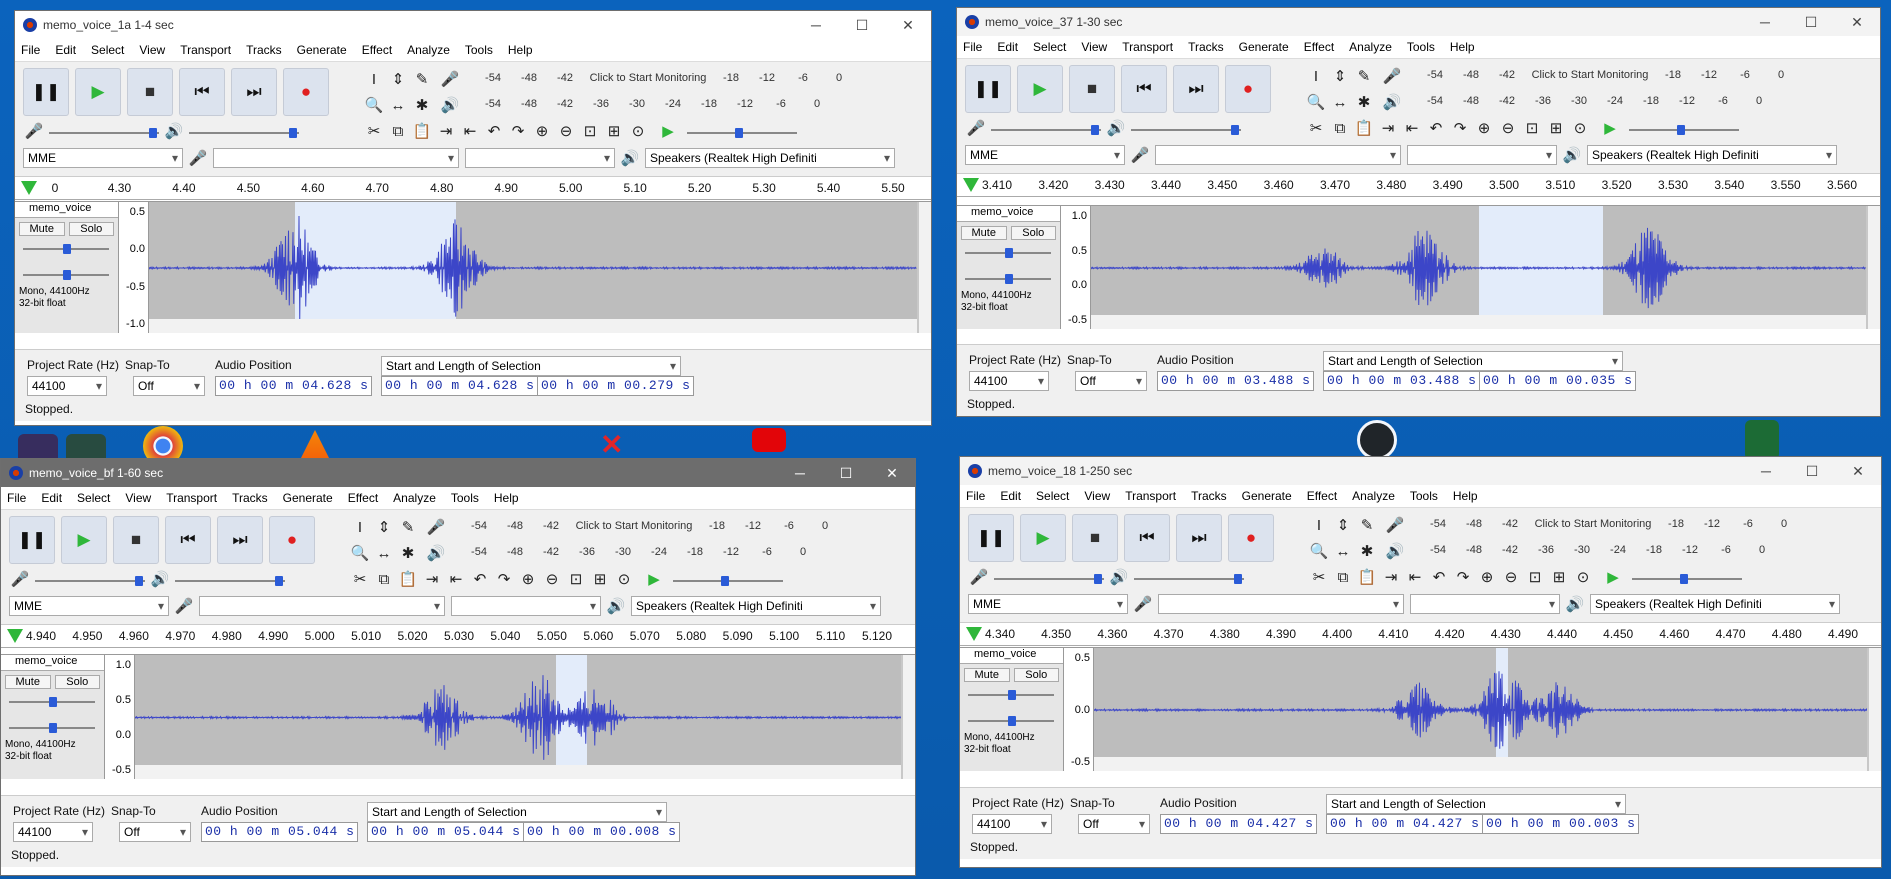 Image resolution: width=1891 pixels, height=879 pixels. I want to click on horizontal-scrollbar, so click(1480, 764).